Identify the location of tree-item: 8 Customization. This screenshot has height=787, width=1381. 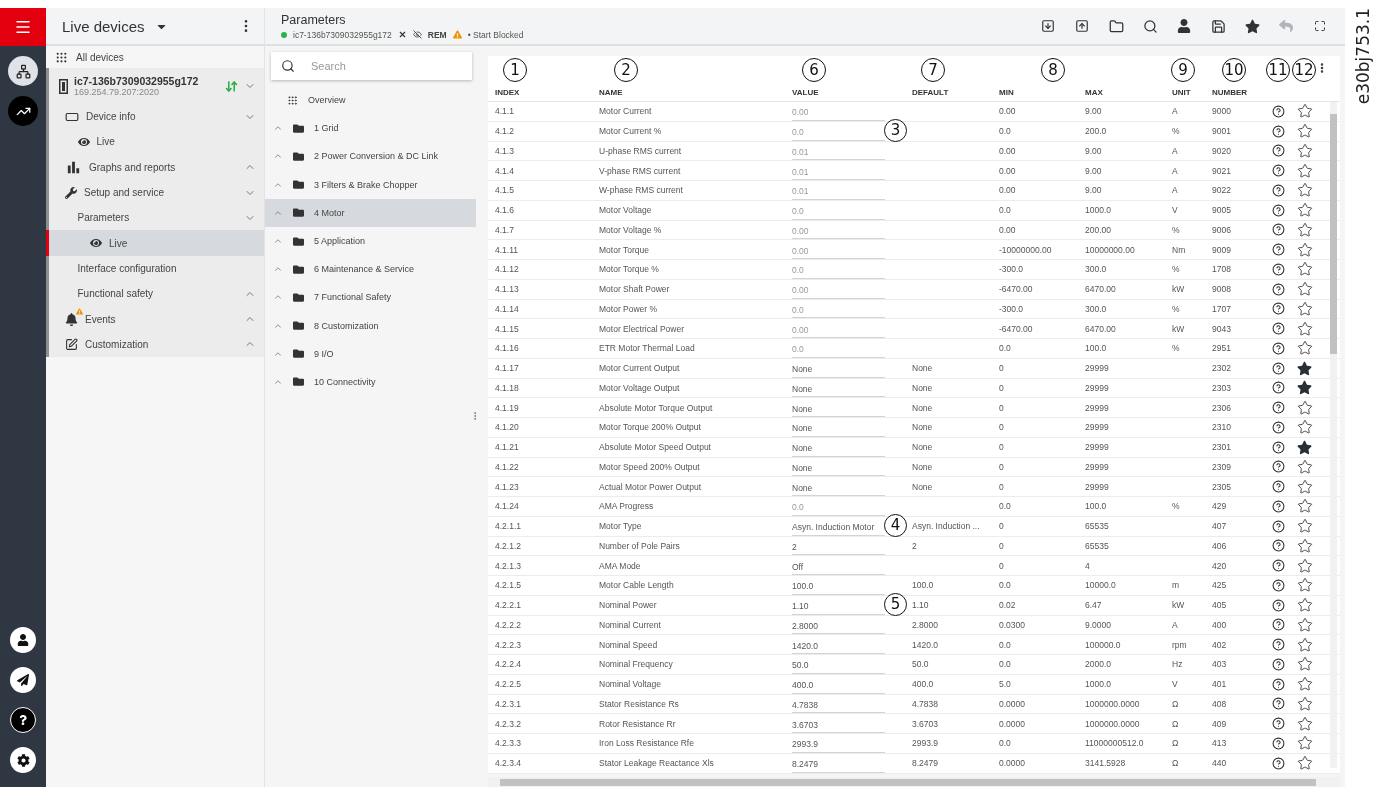
(370, 325).